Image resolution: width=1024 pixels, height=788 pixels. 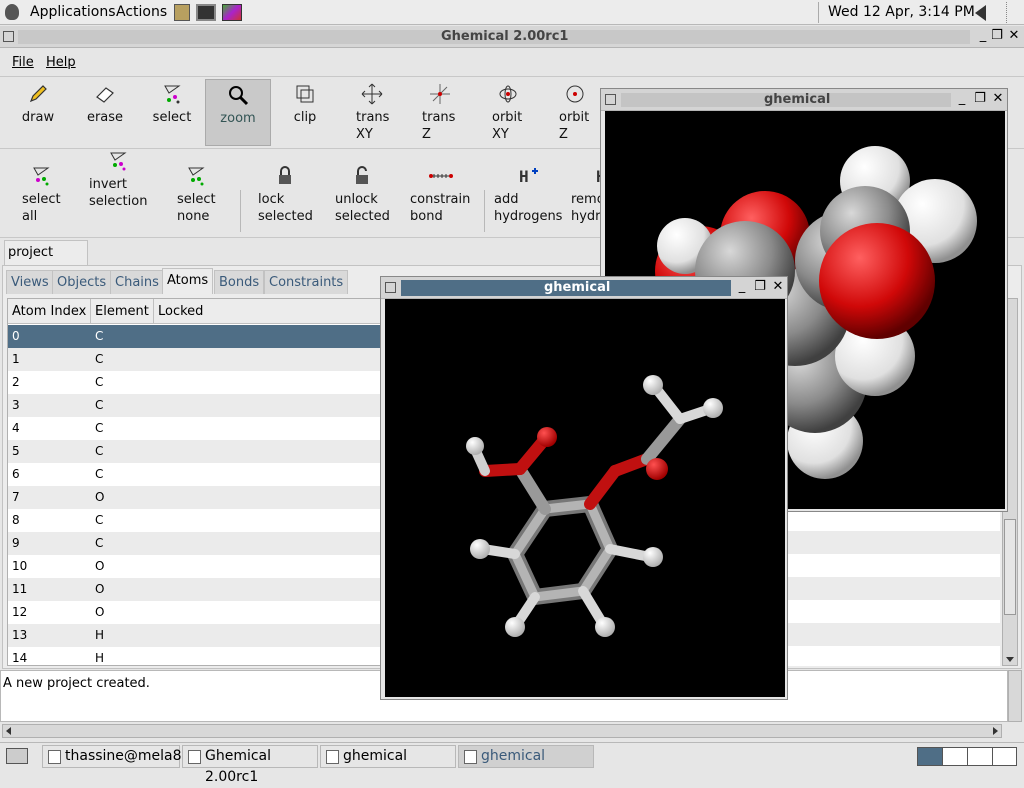 I want to click on tab-atoms: Atoms, so click(x=188, y=281).